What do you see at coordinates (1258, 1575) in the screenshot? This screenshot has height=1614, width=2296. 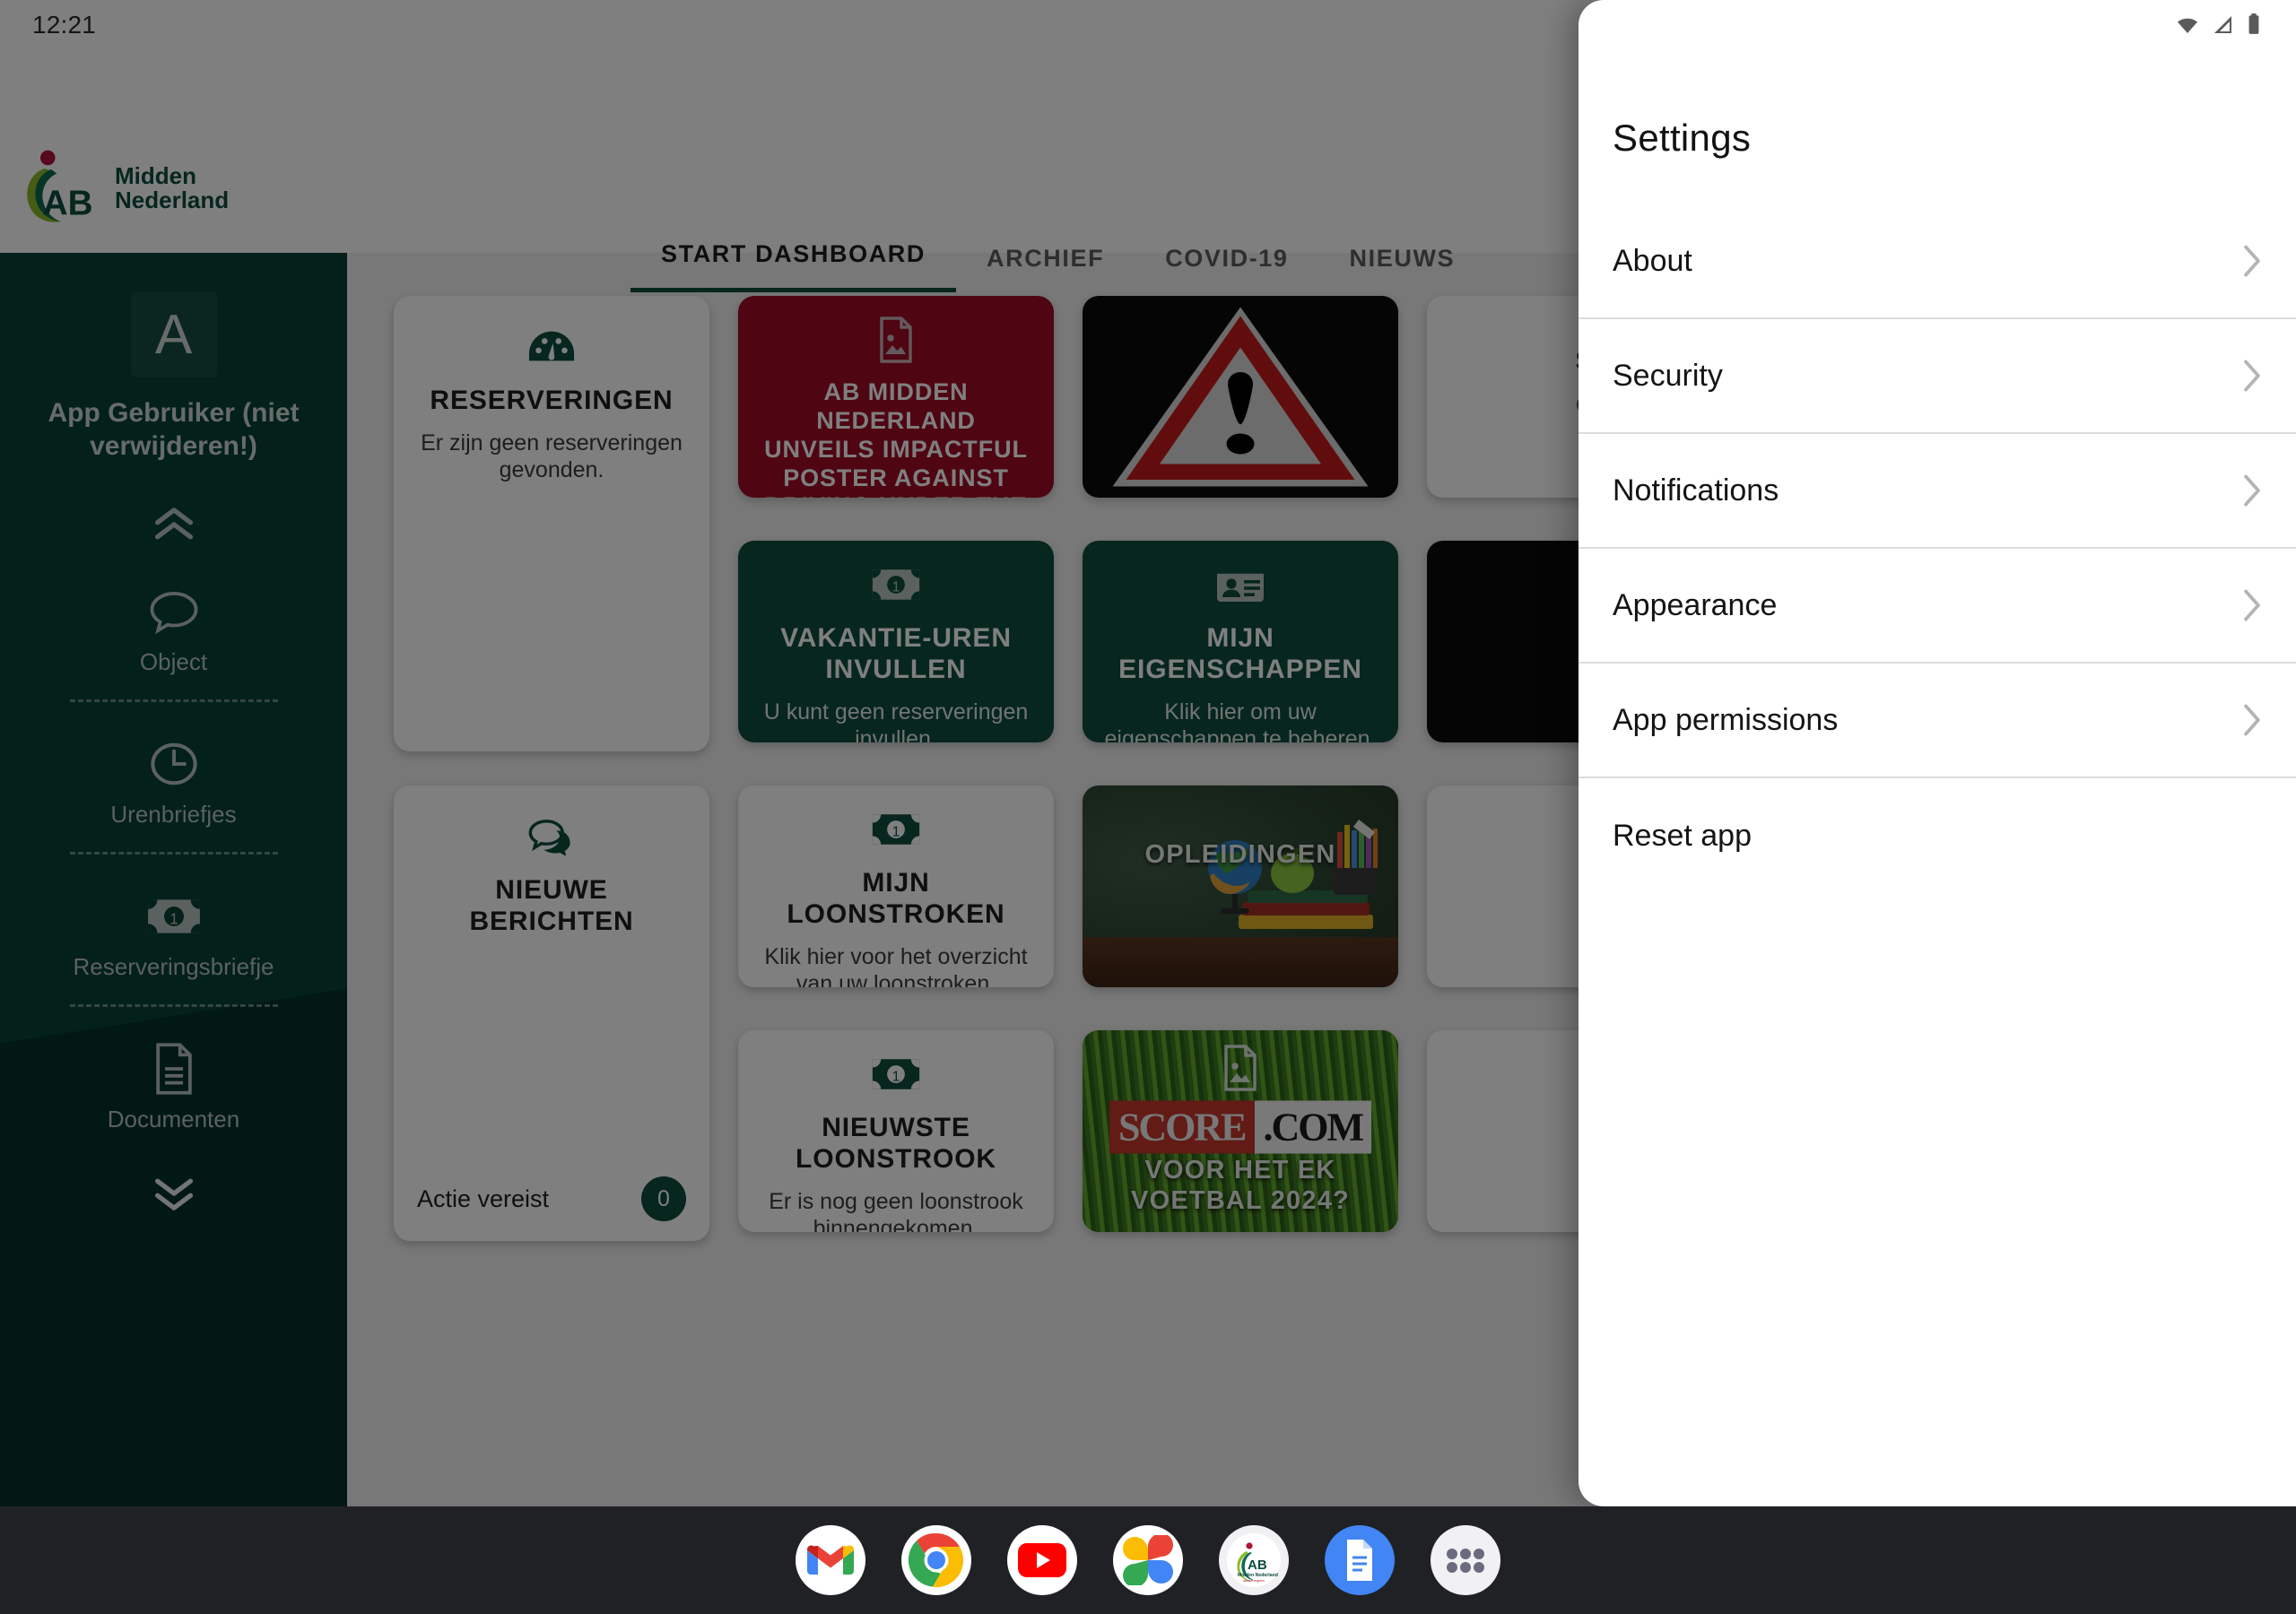 I see `svg-text: Midden Nederland` at bounding box center [1258, 1575].